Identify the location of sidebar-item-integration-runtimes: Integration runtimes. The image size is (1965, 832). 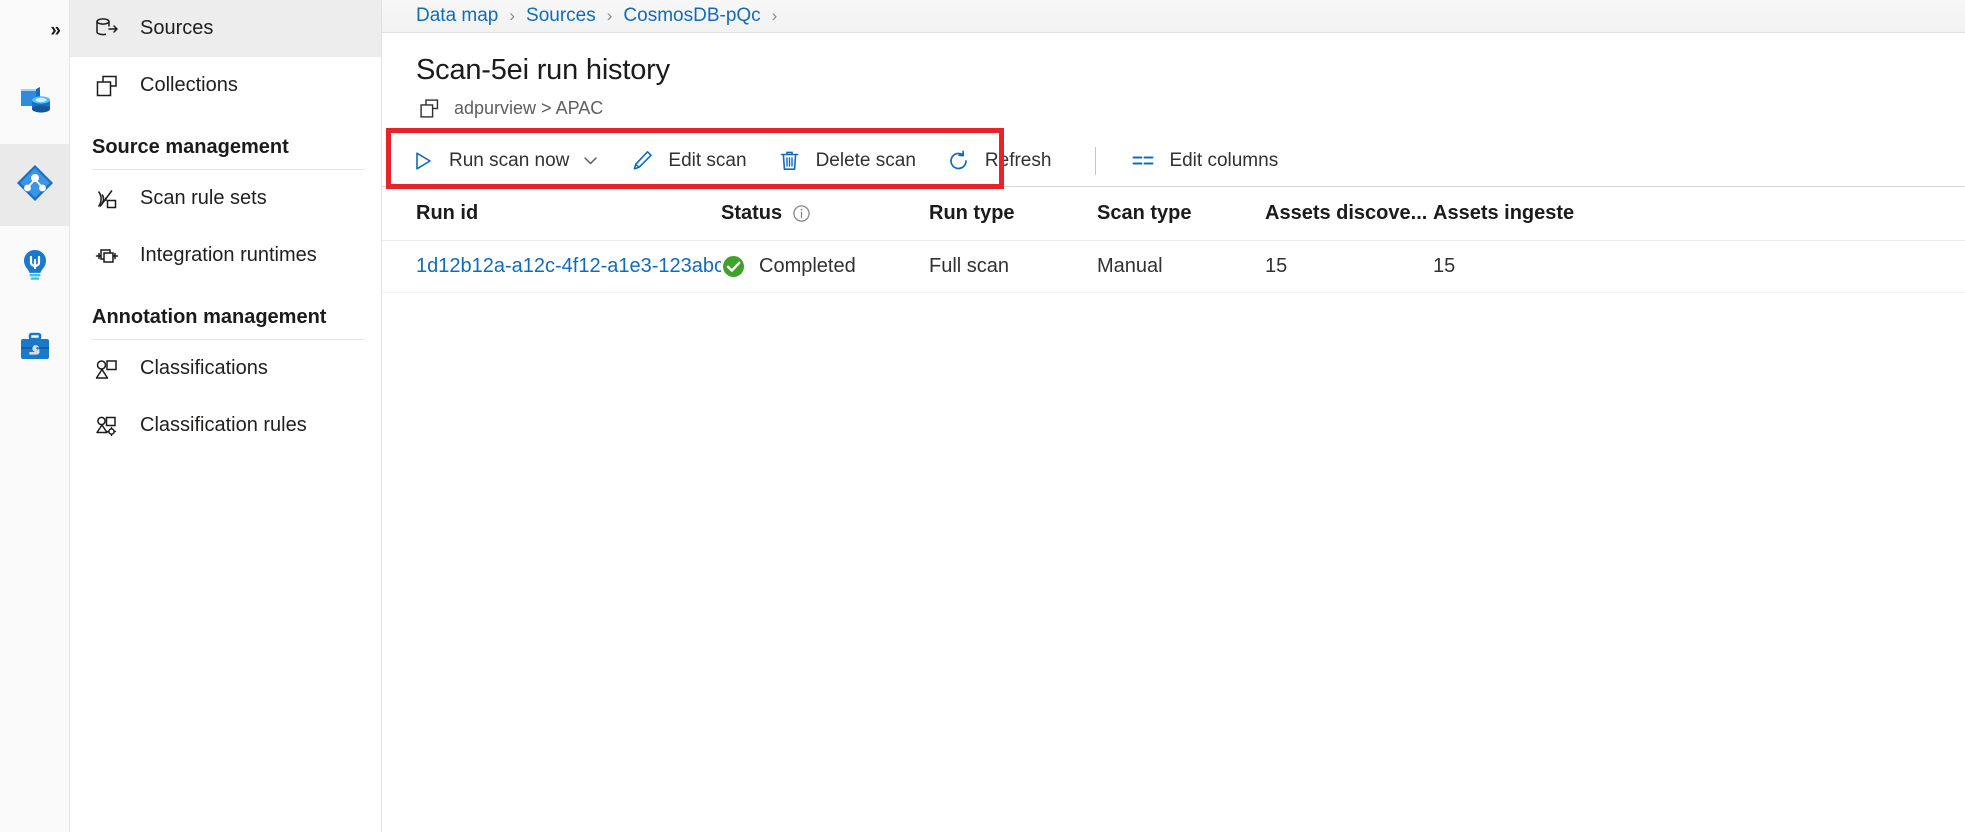
(225, 255).